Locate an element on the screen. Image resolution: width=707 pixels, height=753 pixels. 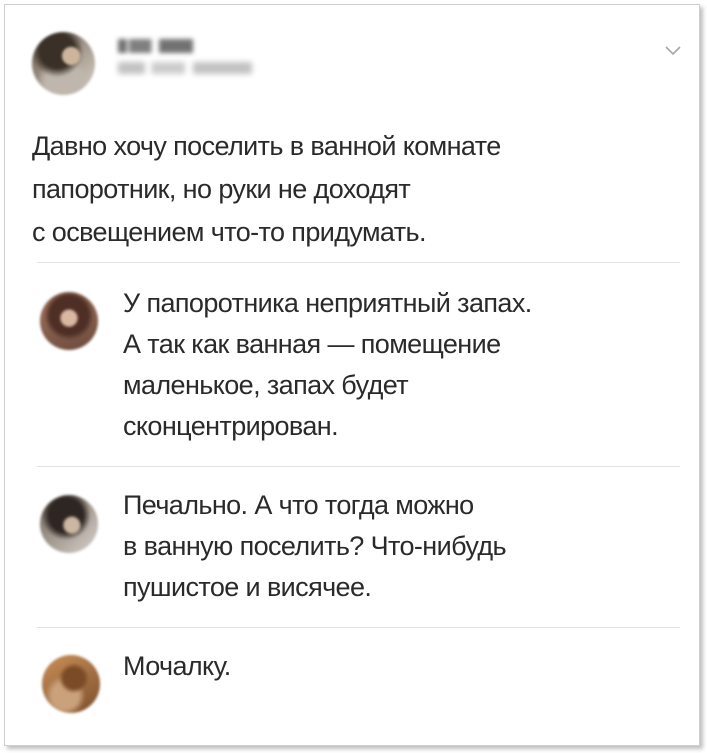
author-name-redacted is located at coordinates (155, 46).